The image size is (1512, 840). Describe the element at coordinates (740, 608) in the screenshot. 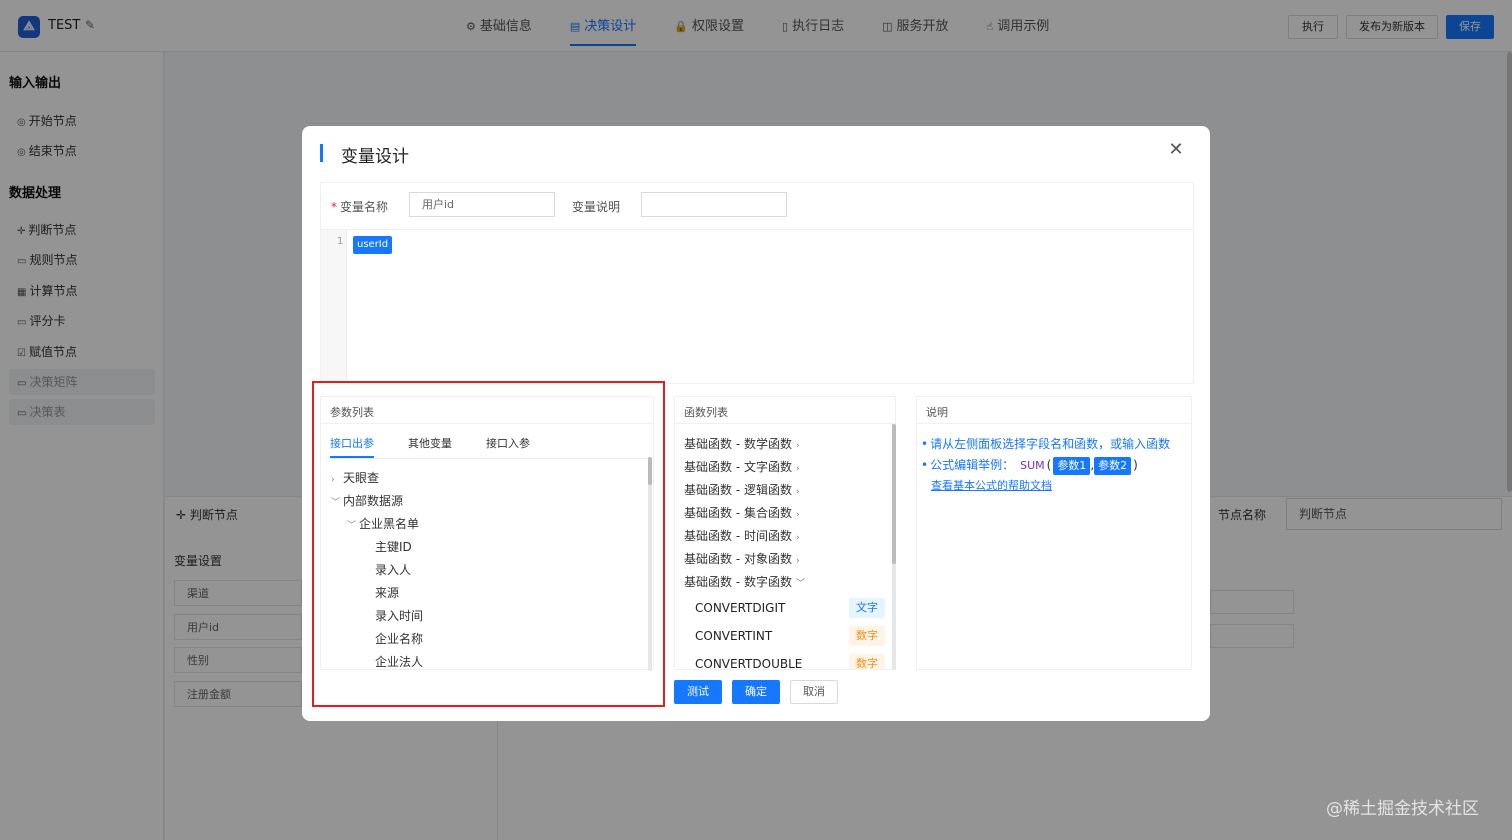

I see `function-item: CONVERTDIGIT` at that location.